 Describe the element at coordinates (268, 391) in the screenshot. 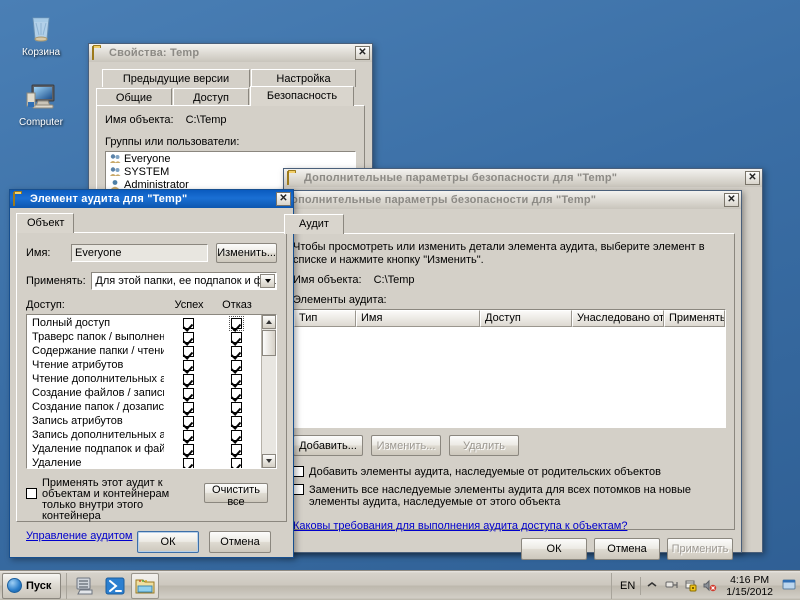

I see `permissions-scrollbar` at that location.